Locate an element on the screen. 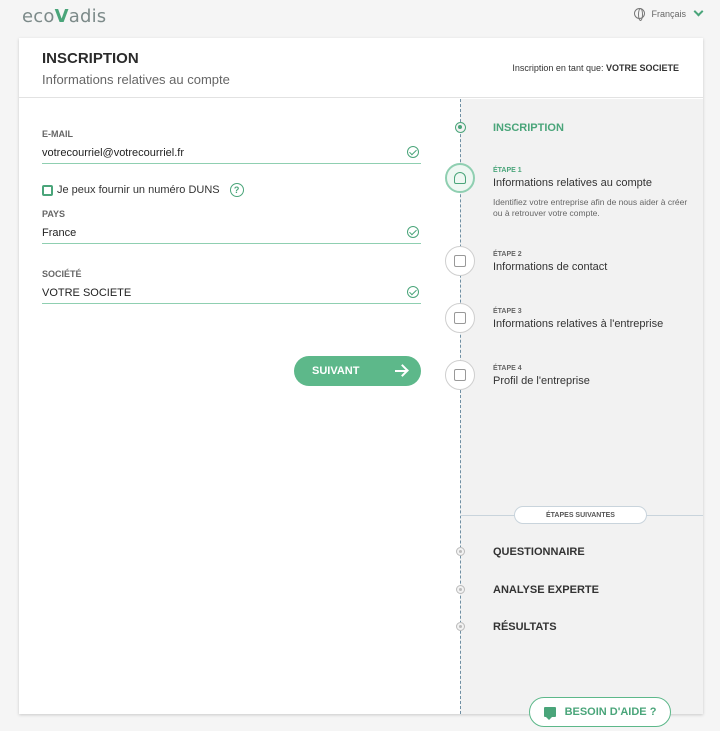 The width and height of the screenshot is (720, 731). next-button: SUIVANT is located at coordinates (357, 371).